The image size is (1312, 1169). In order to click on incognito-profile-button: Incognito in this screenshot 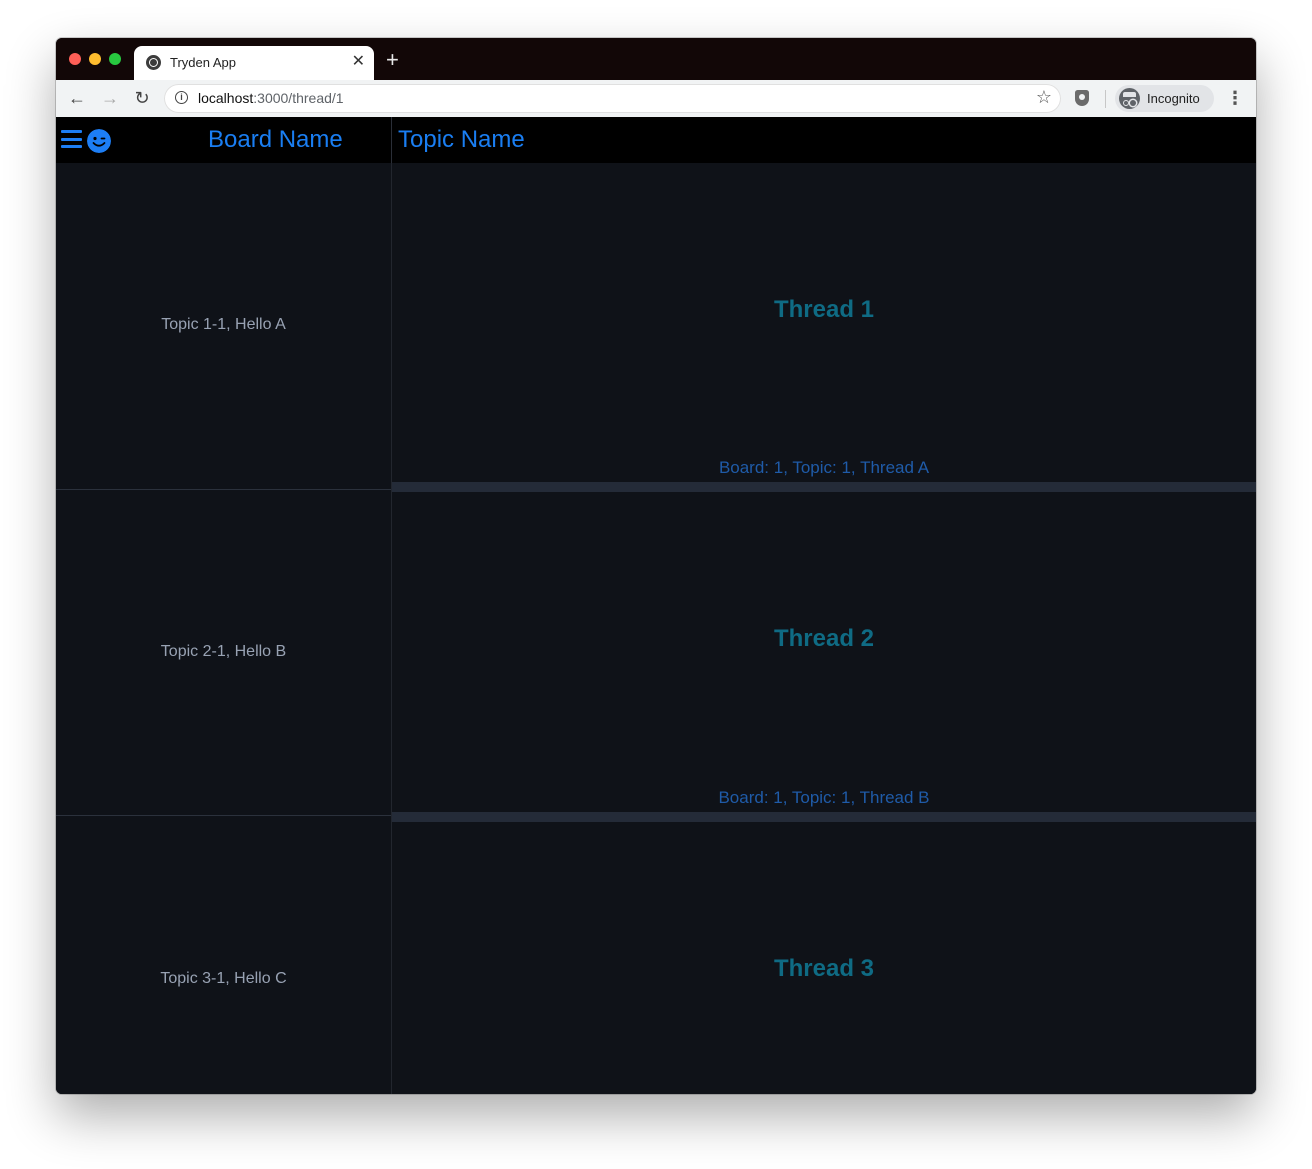, I will do `click(1164, 98)`.